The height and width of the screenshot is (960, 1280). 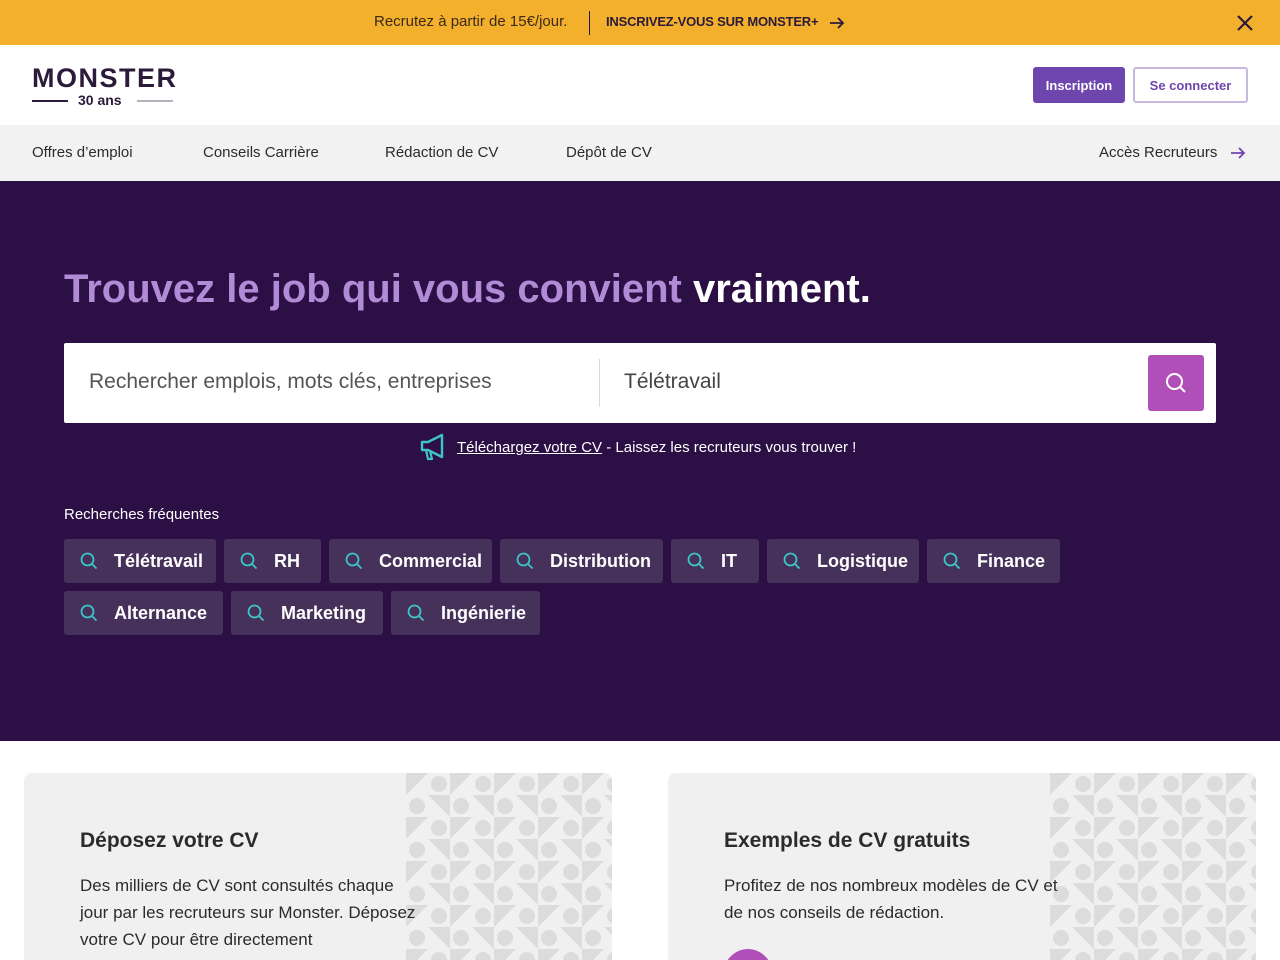 What do you see at coordinates (1079, 85) in the screenshot?
I see `signup-button: Inscription` at bounding box center [1079, 85].